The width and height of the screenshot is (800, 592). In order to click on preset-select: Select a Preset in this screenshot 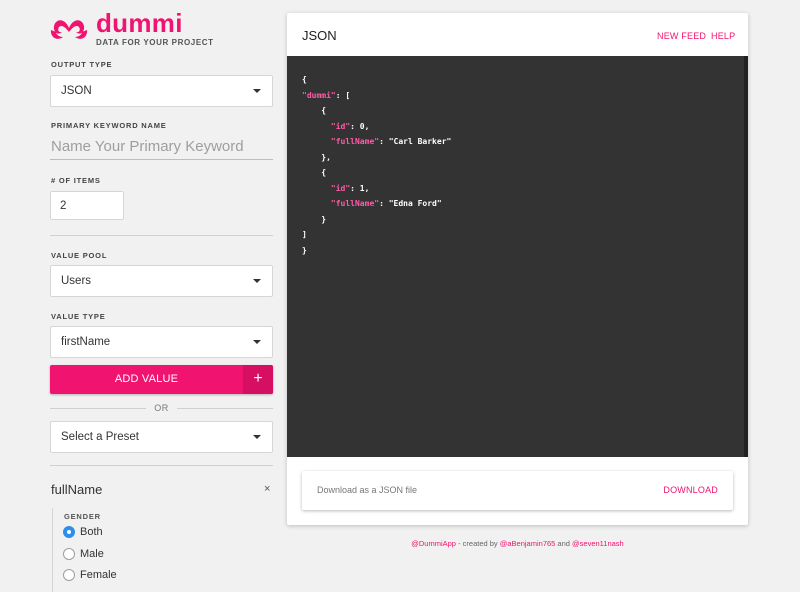, I will do `click(161, 437)`.